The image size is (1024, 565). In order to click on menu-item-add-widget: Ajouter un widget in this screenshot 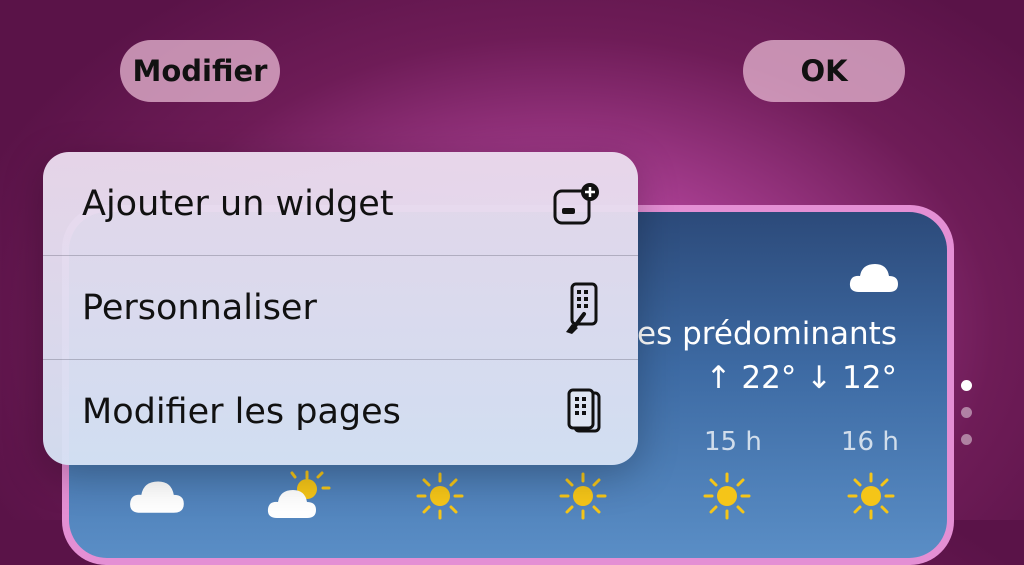, I will do `click(340, 204)`.